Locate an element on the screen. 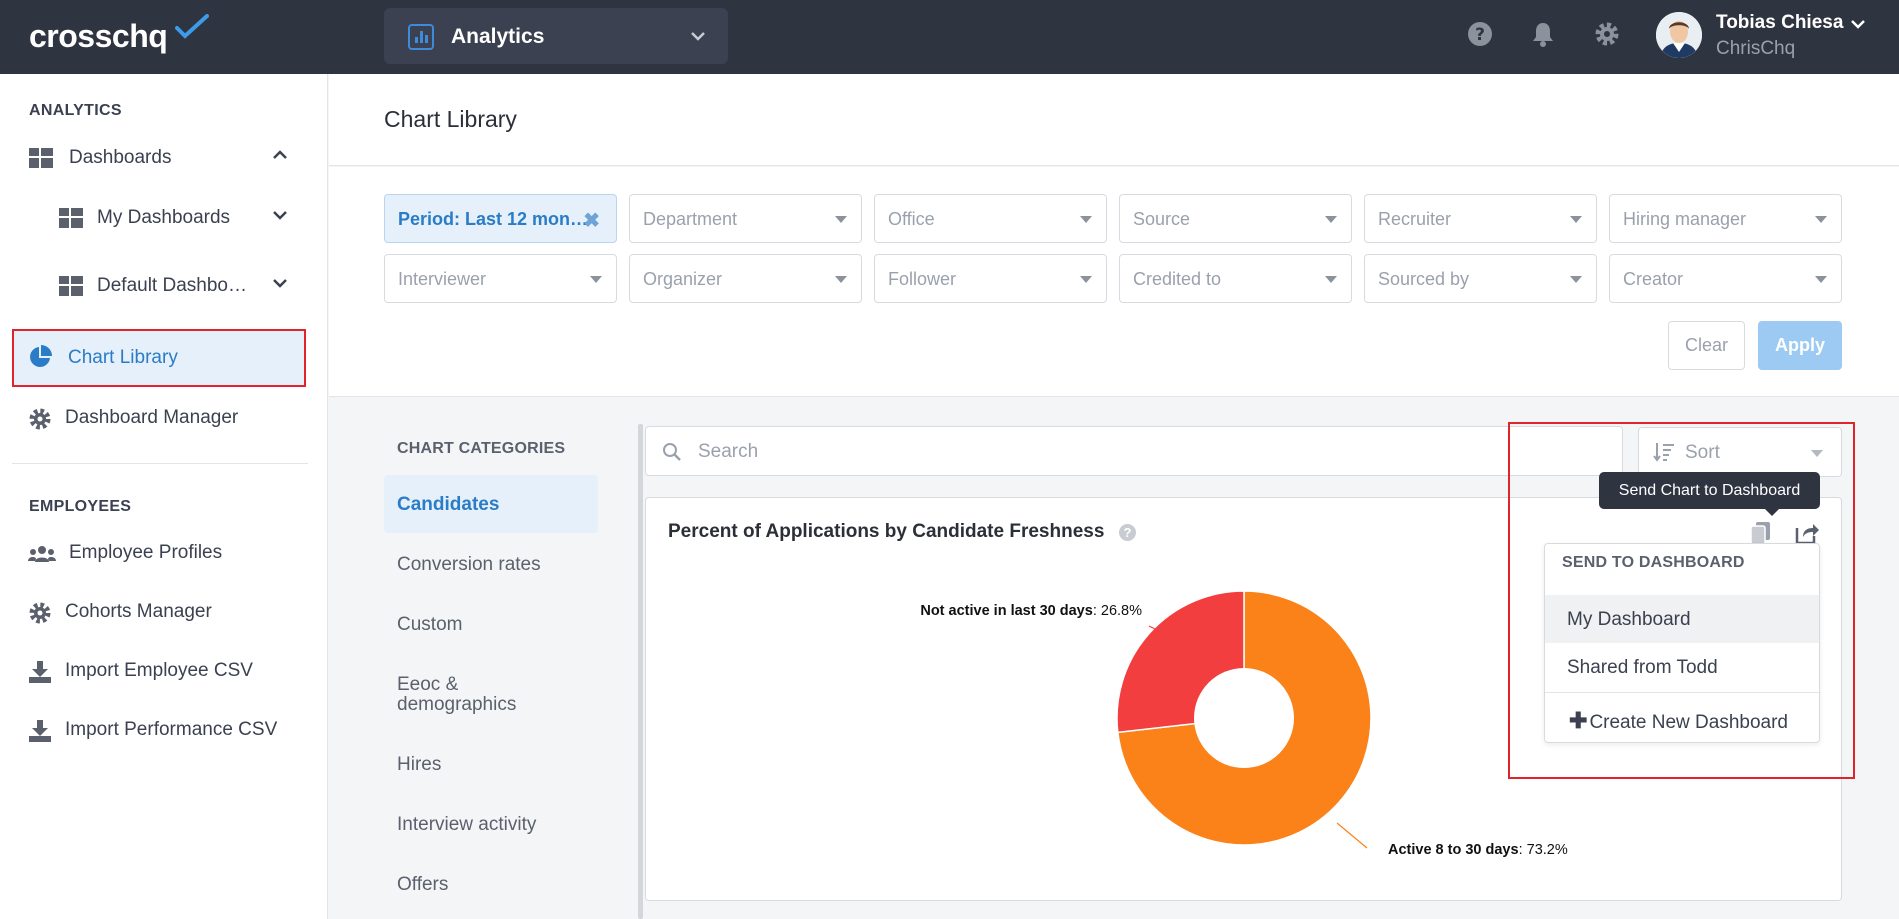 This screenshot has width=1899, height=919. sidebar-divider is located at coordinates (160, 463).